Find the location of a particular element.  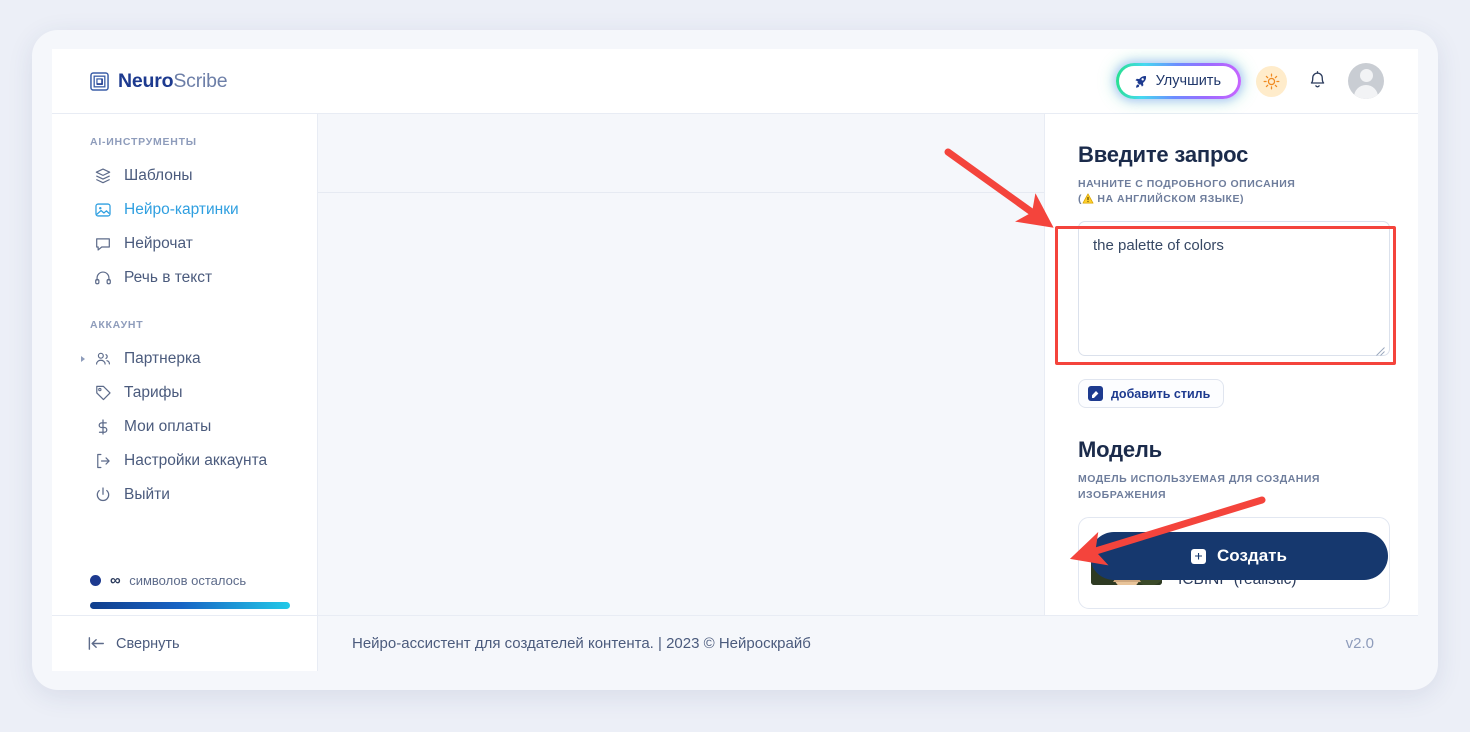

sidebar-item-my-payments: Мои оплаты is located at coordinates (184, 427).